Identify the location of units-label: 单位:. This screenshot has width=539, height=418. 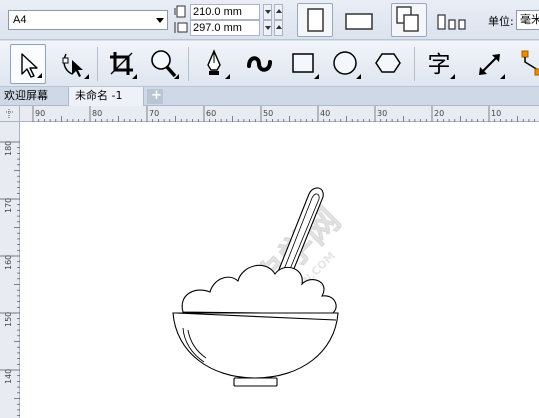
(501, 21).